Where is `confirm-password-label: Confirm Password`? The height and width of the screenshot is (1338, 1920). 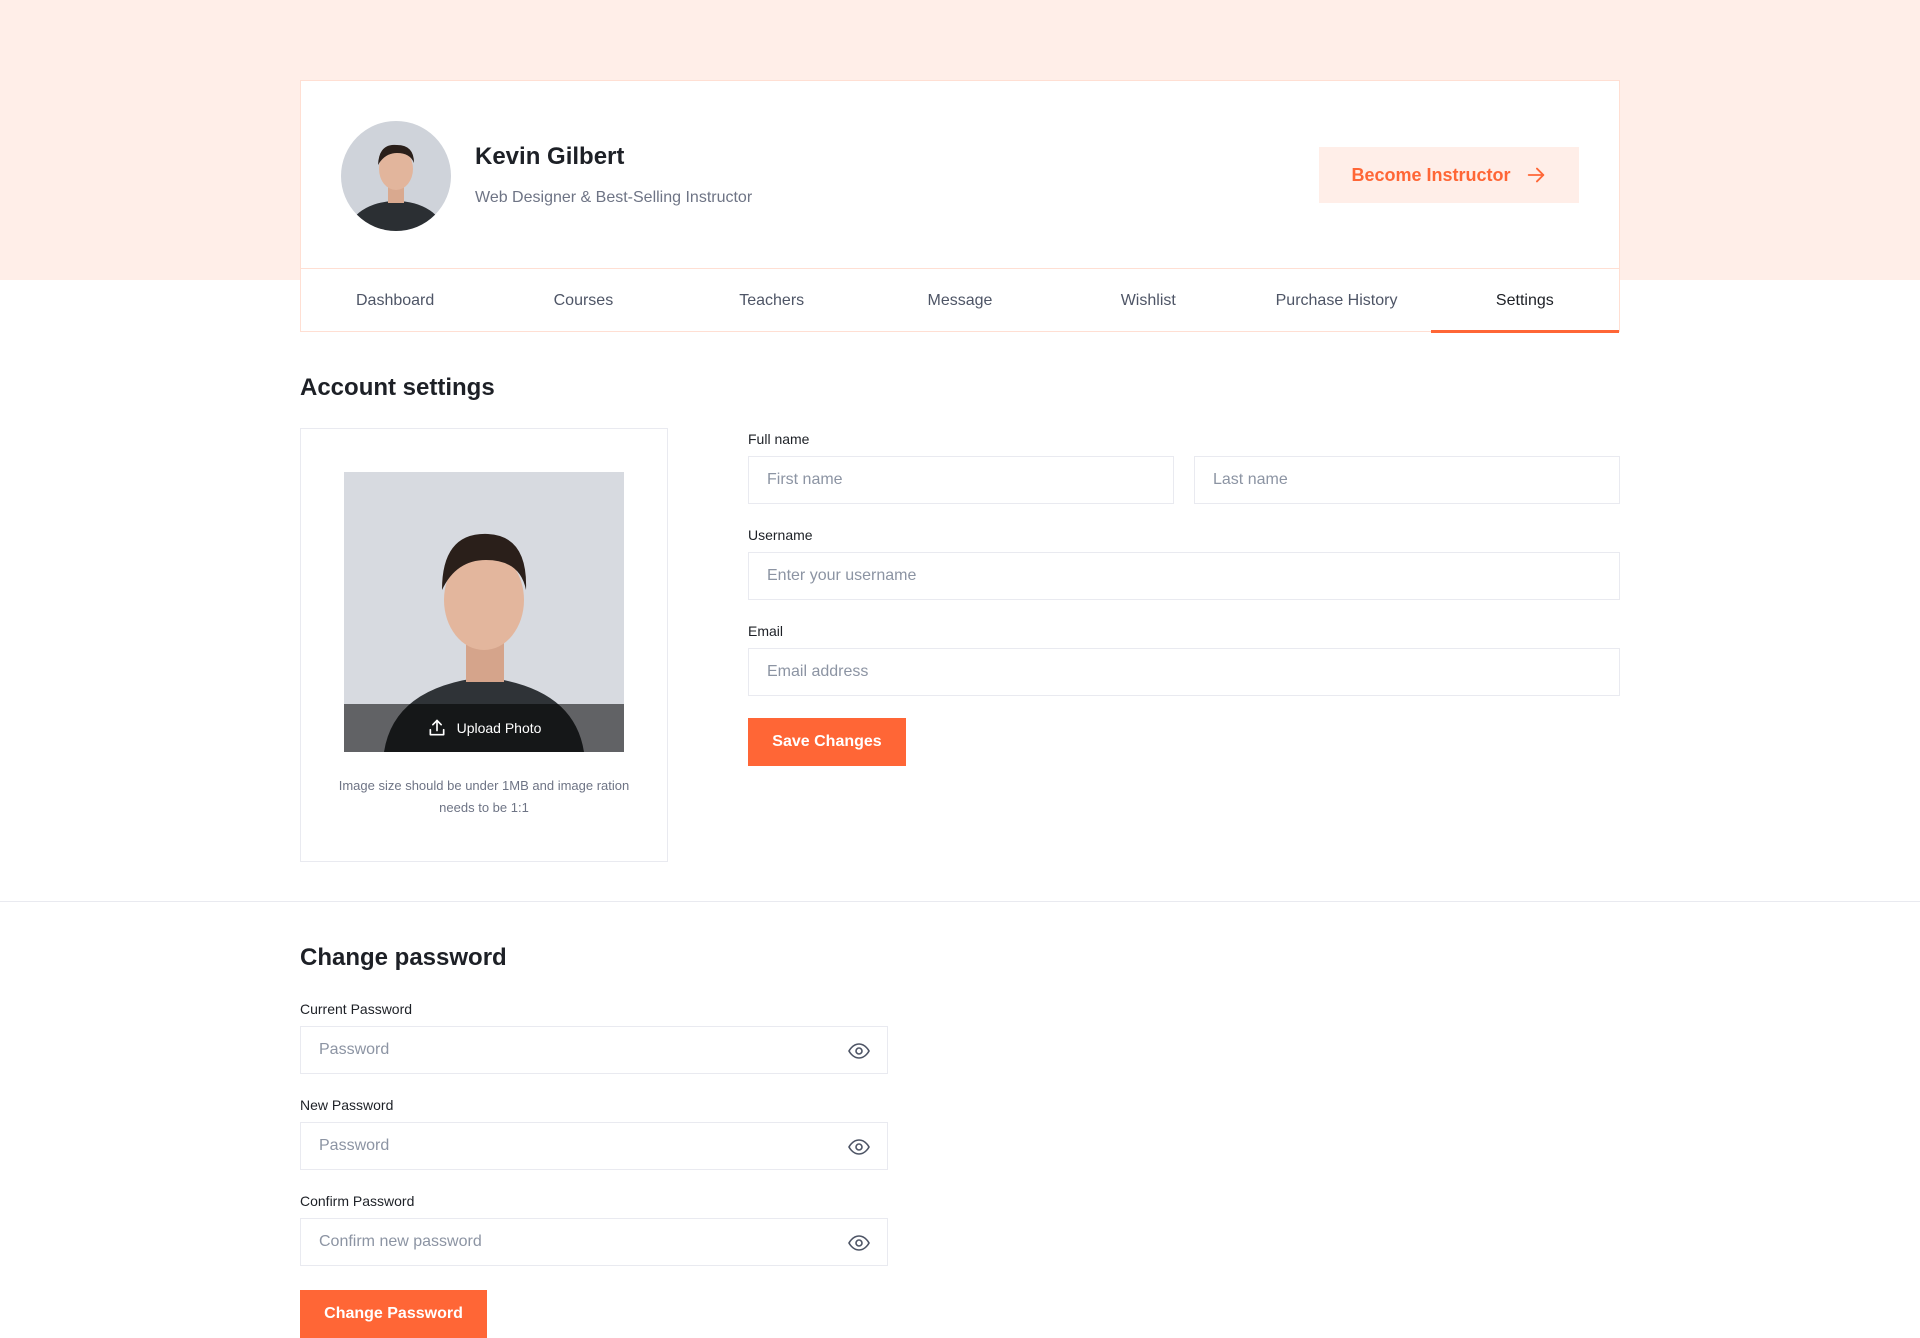
confirm-password-label: Confirm Password is located at coordinates (357, 1201).